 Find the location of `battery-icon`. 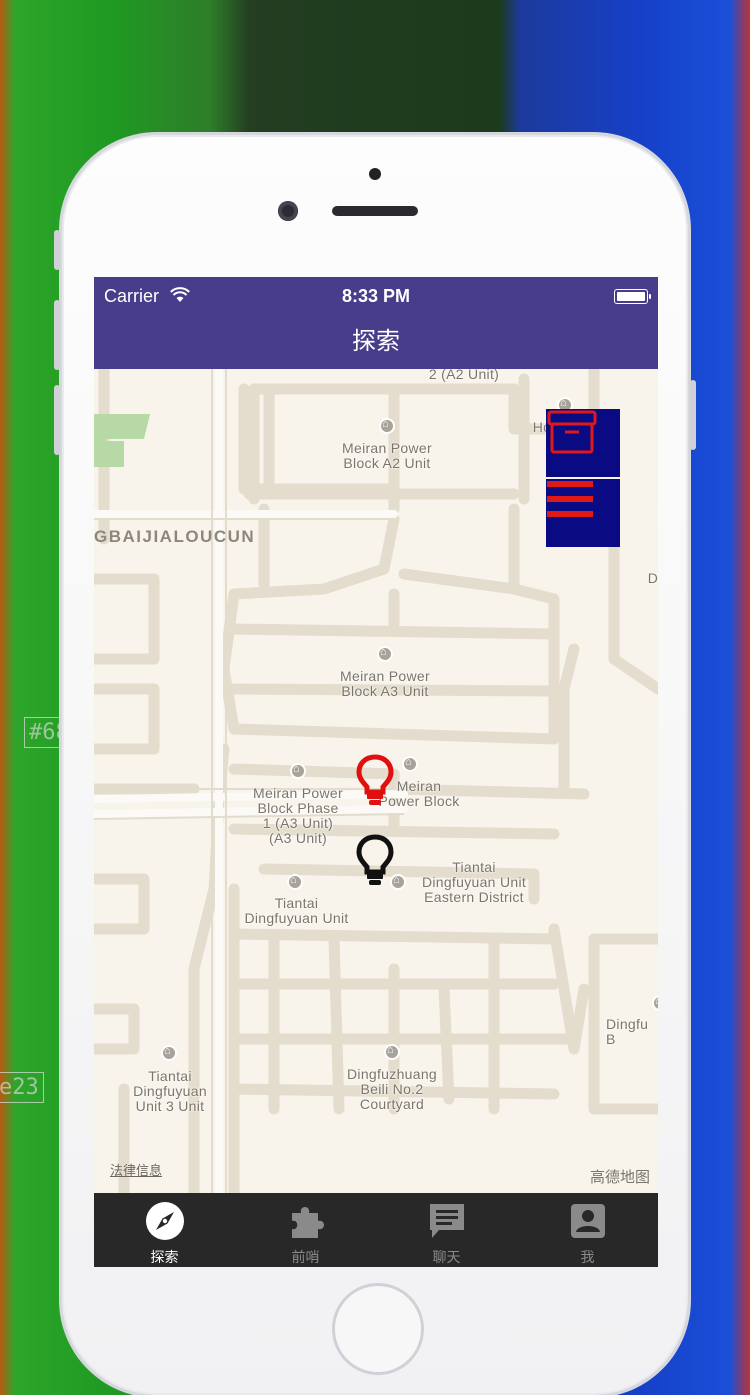

battery-icon is located at coordinates (632, 296).